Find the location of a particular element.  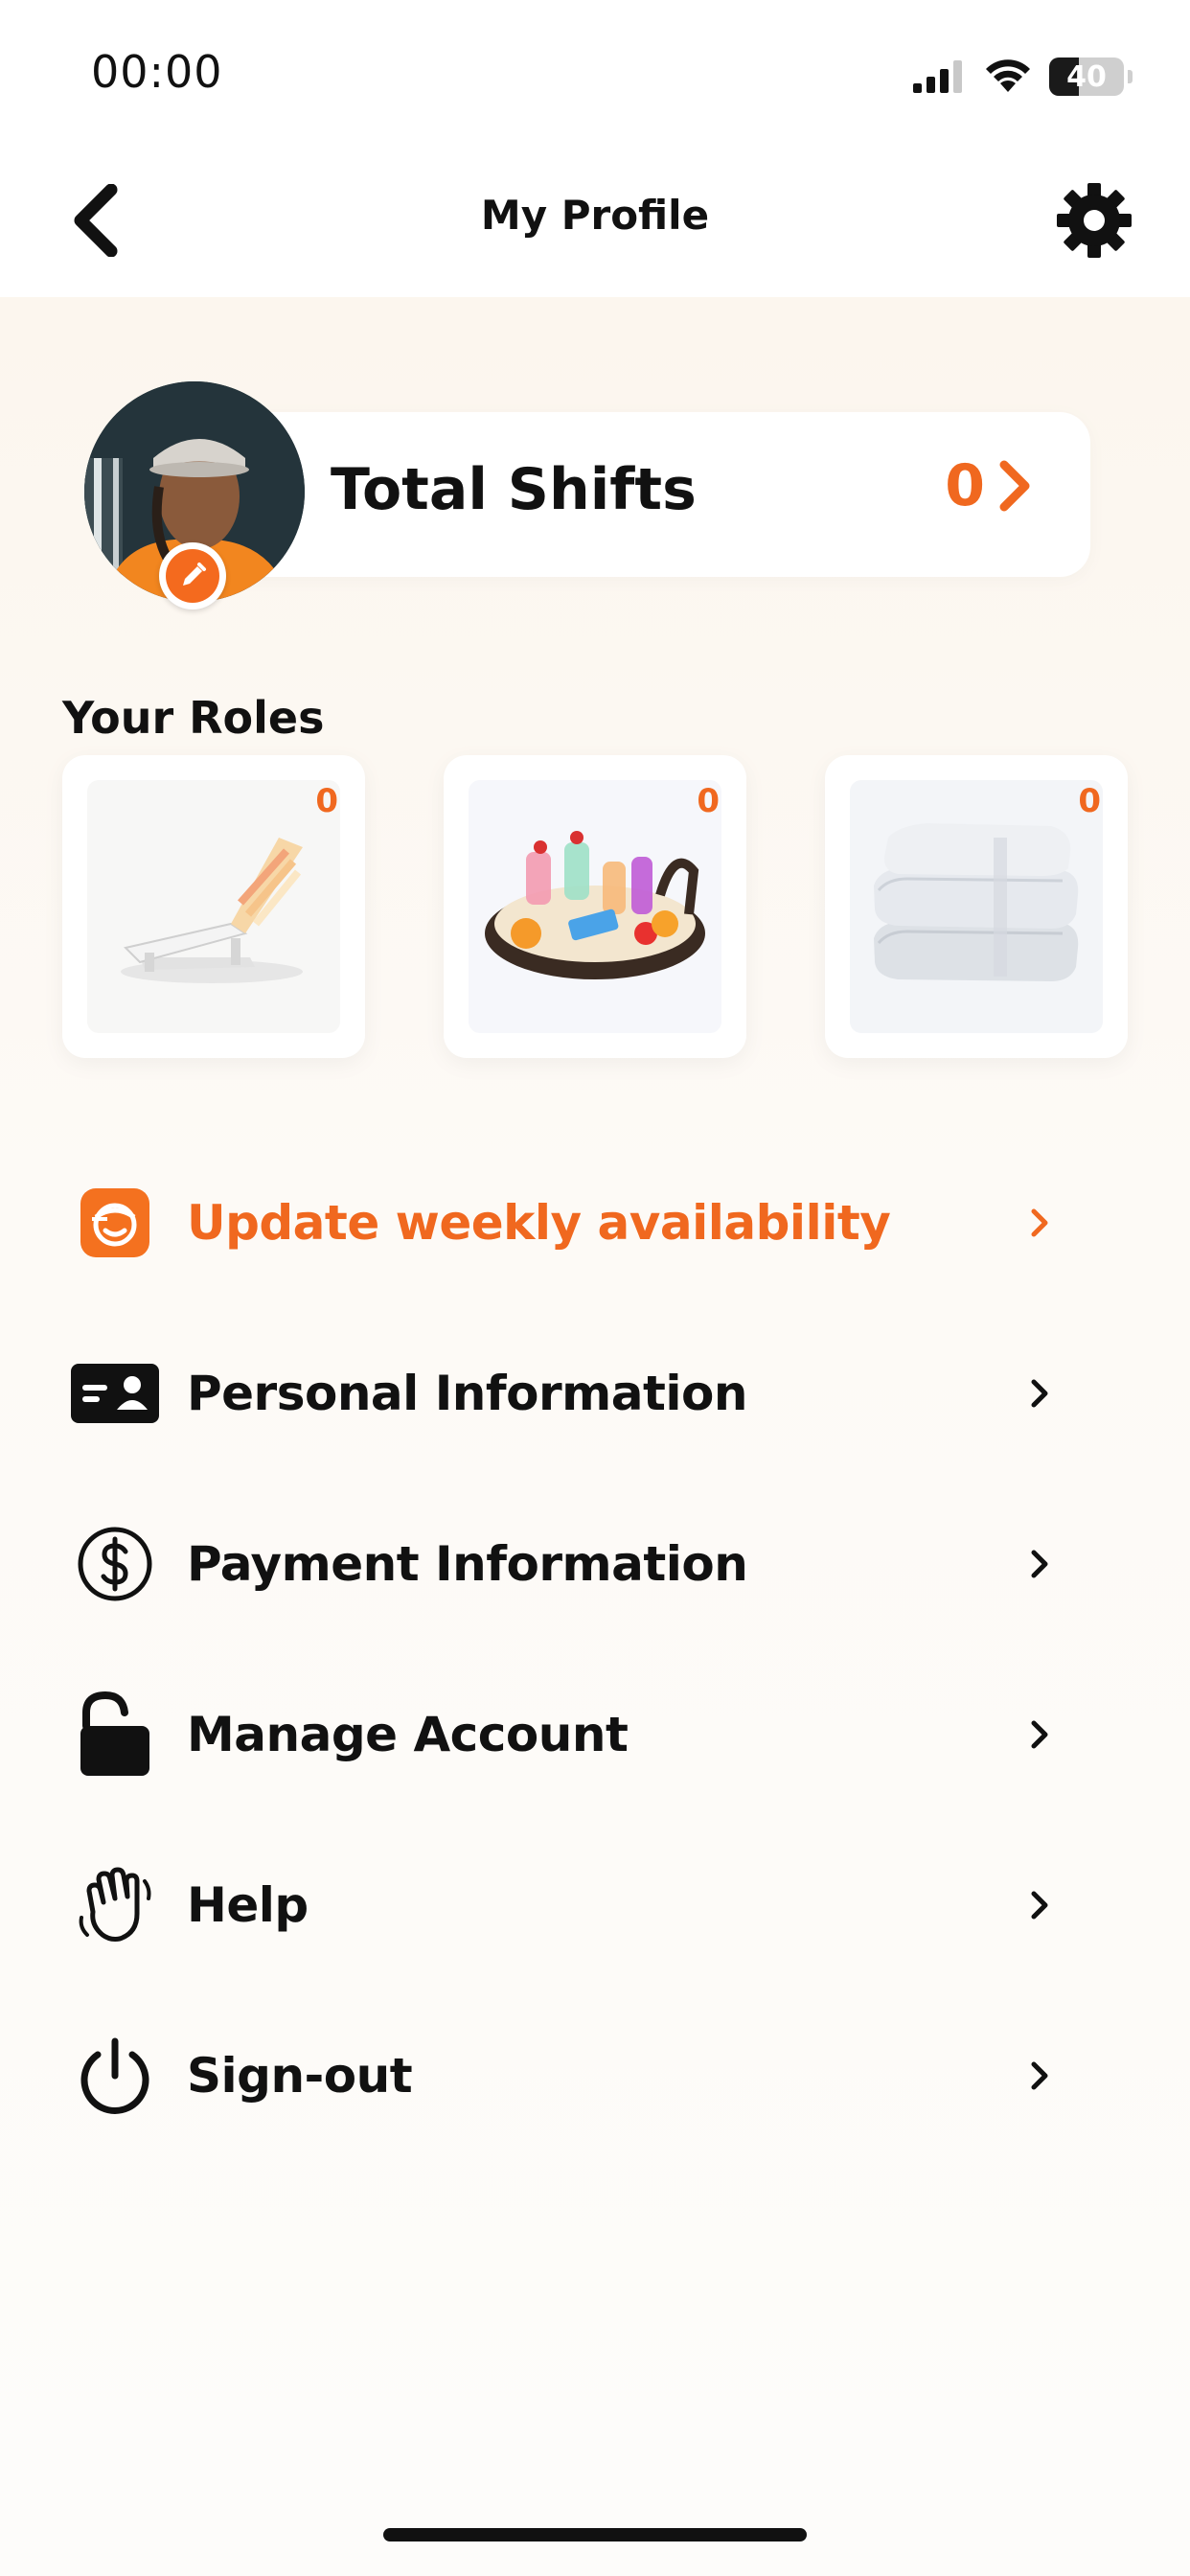

edit-avatar-button is located at coordinates (193, 576).